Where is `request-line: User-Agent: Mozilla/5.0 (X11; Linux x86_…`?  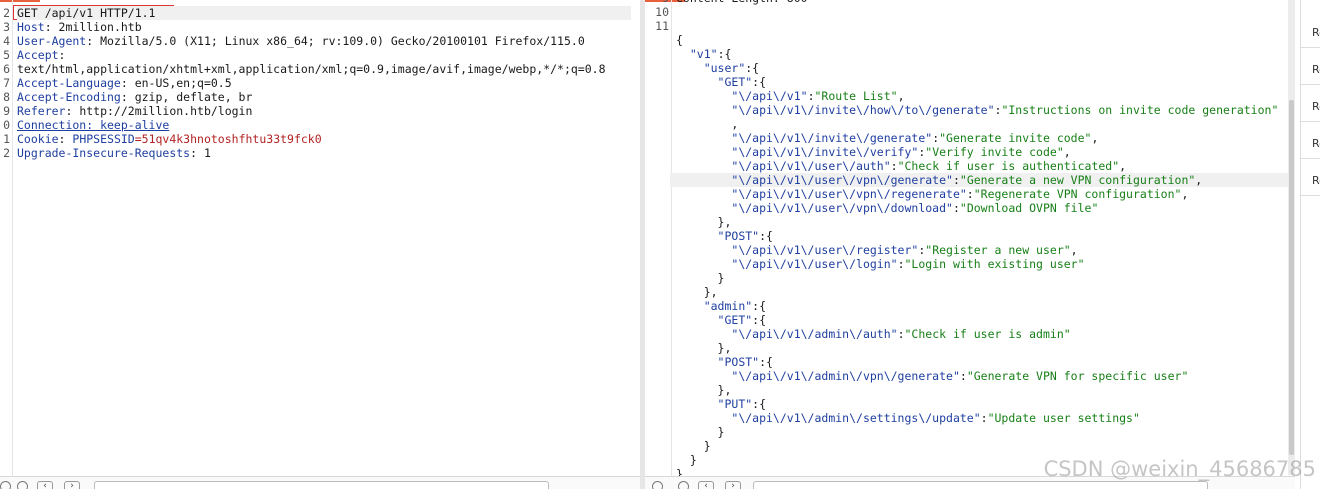
request-line: User-Agent: Mozilla/5.0 (X11; Linux x86_… is located at coordinates (324, 41).